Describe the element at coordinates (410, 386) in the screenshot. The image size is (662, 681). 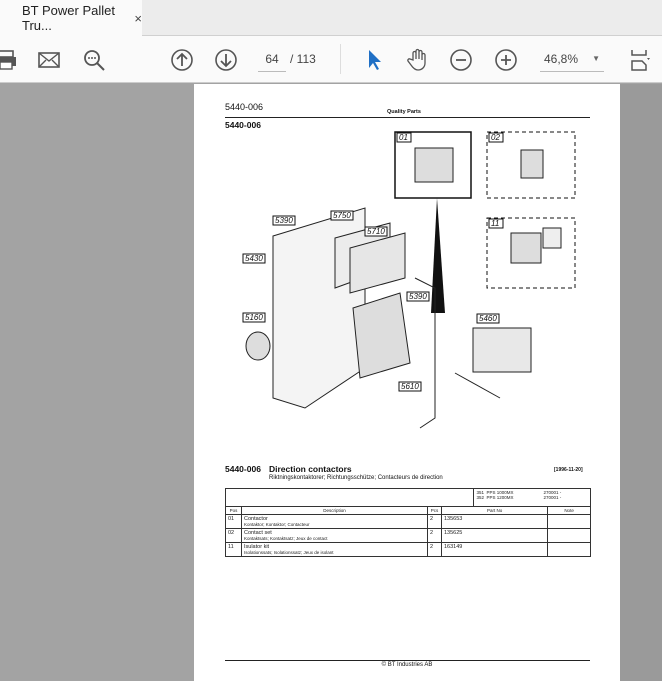
I see `svg-text: 5610` at that location.